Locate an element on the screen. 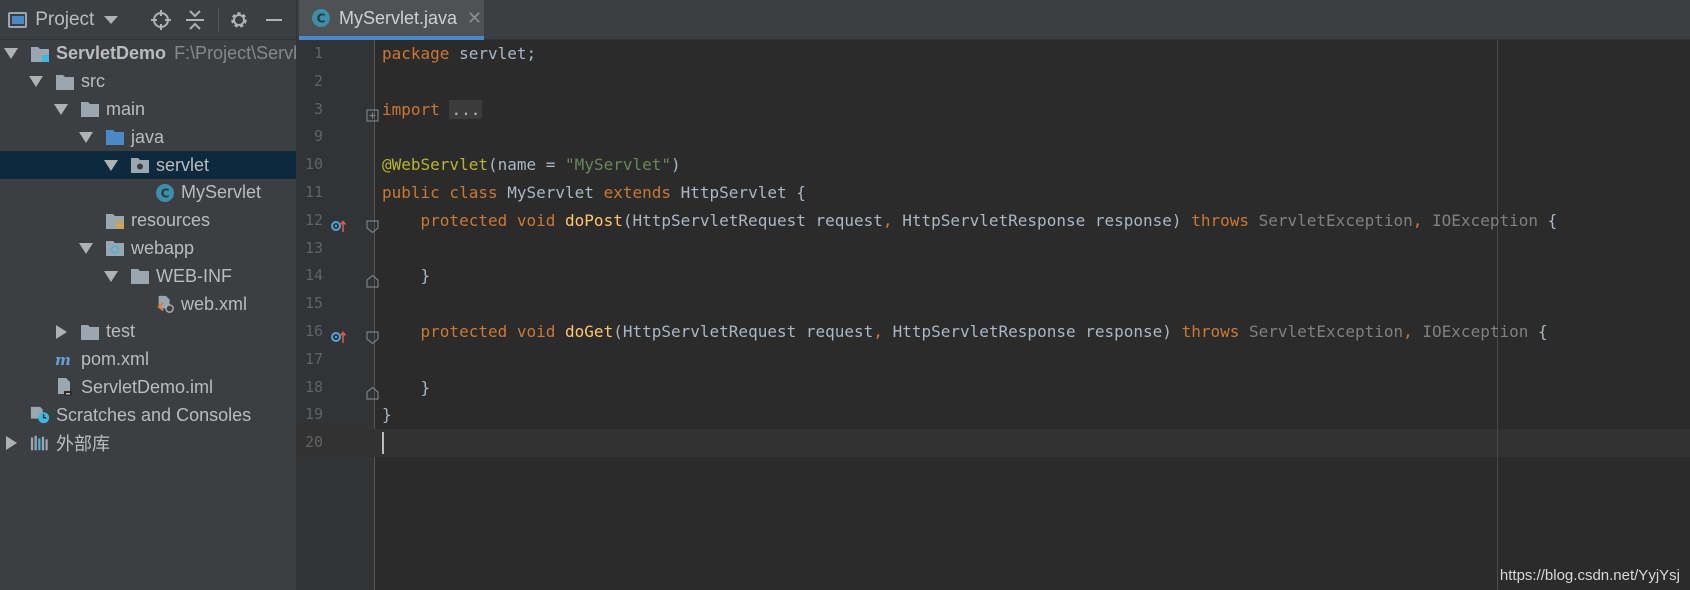 This screenshot has height=590, width=1690. folder-icon is located at coordinates (140, 276).